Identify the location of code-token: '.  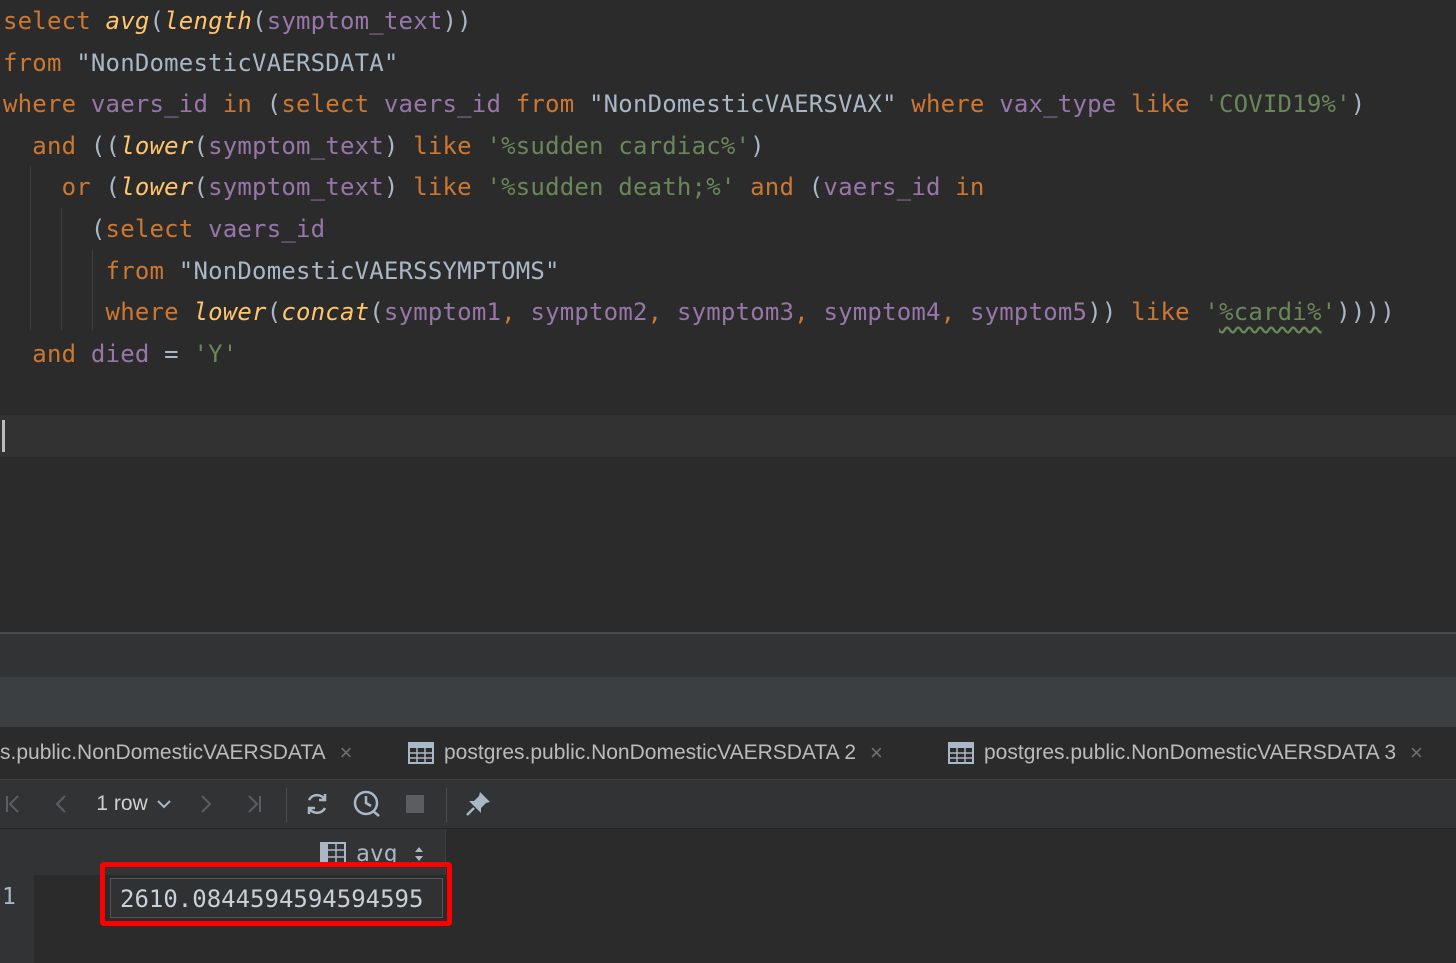
(1329, 312).